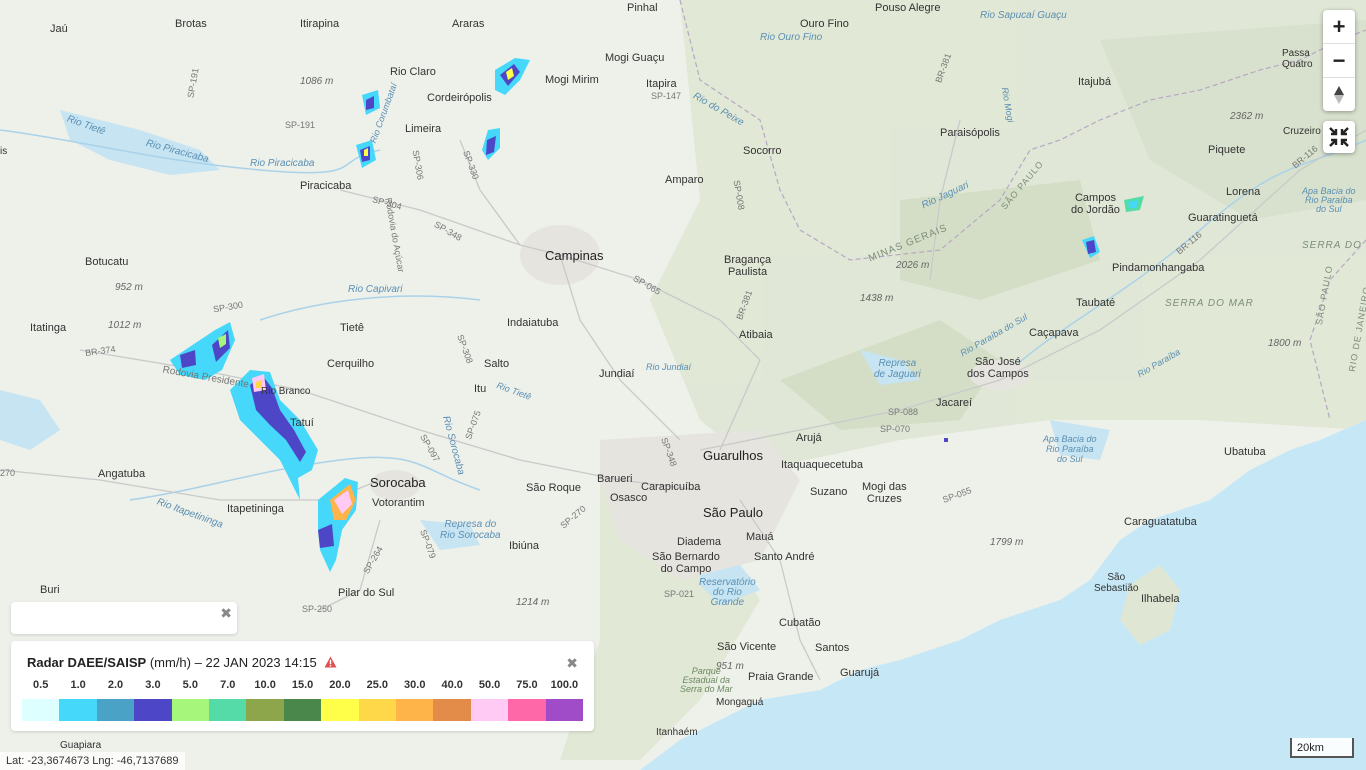  Describe the element at coordinates (198, 662) in the screenshot. I see `legend-dash: –` at that location.